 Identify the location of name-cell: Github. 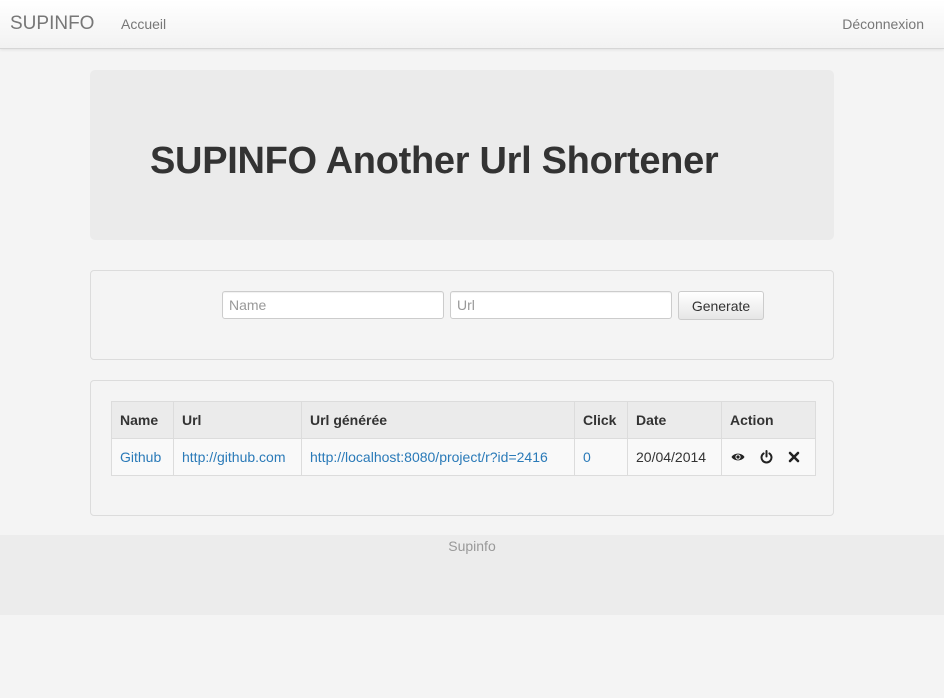
(142, 457).